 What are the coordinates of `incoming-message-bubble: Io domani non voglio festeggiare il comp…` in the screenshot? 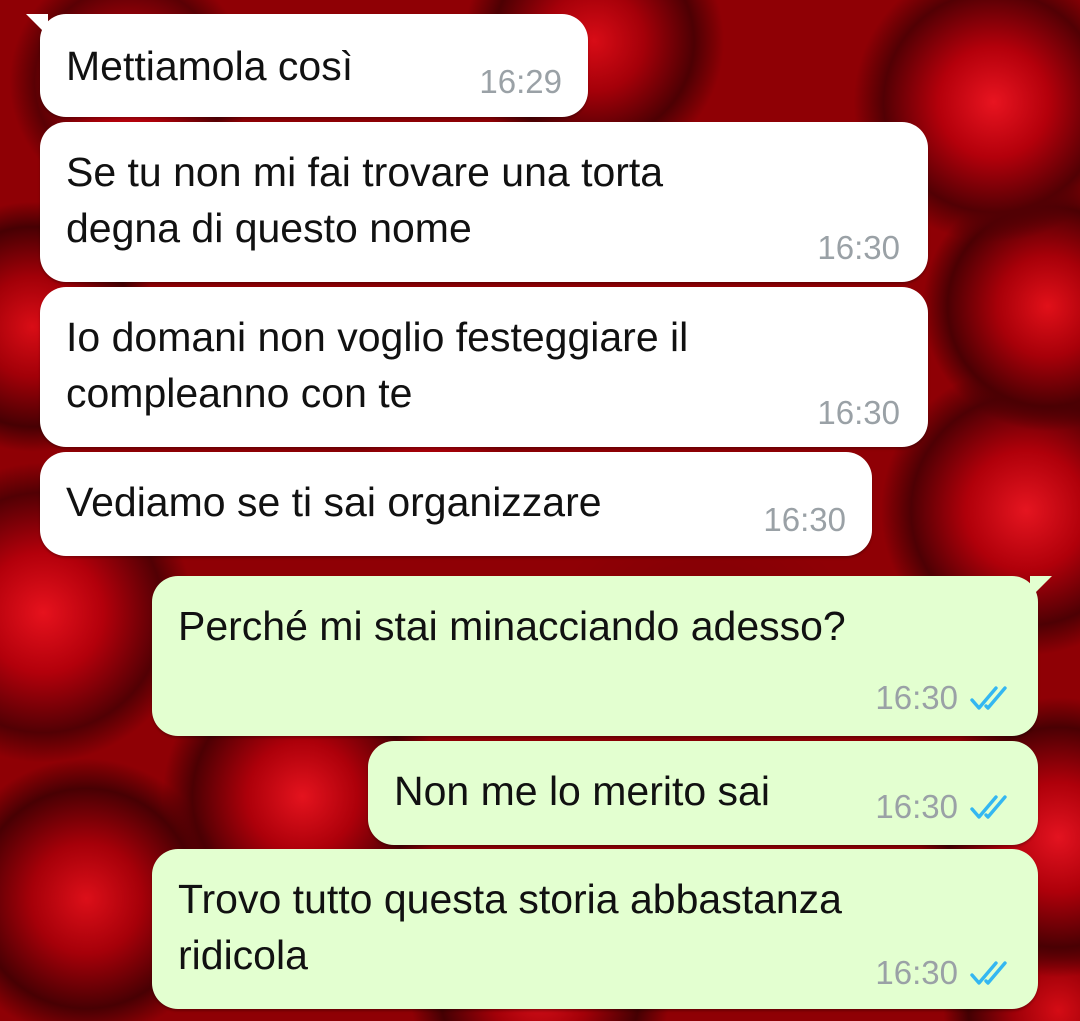 It's located at (484, 367).